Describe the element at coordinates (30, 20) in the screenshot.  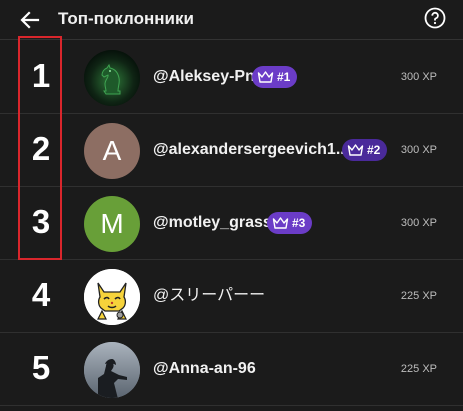
I see `arrow-left-icon` at that location.